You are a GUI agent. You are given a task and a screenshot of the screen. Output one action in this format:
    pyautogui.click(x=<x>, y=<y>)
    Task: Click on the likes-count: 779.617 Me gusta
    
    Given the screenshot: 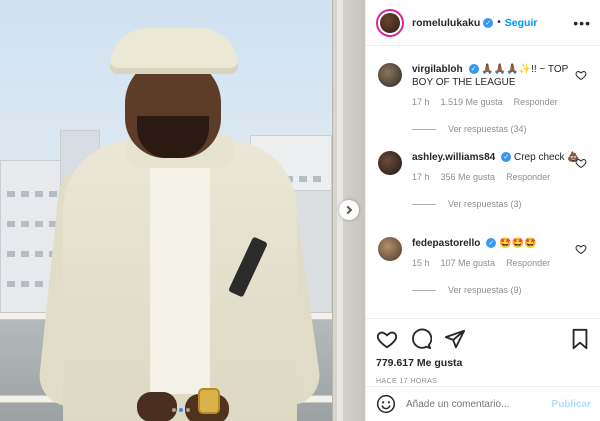 What is the action you would take?
    pyautogui.click(x=483, y=363)
    